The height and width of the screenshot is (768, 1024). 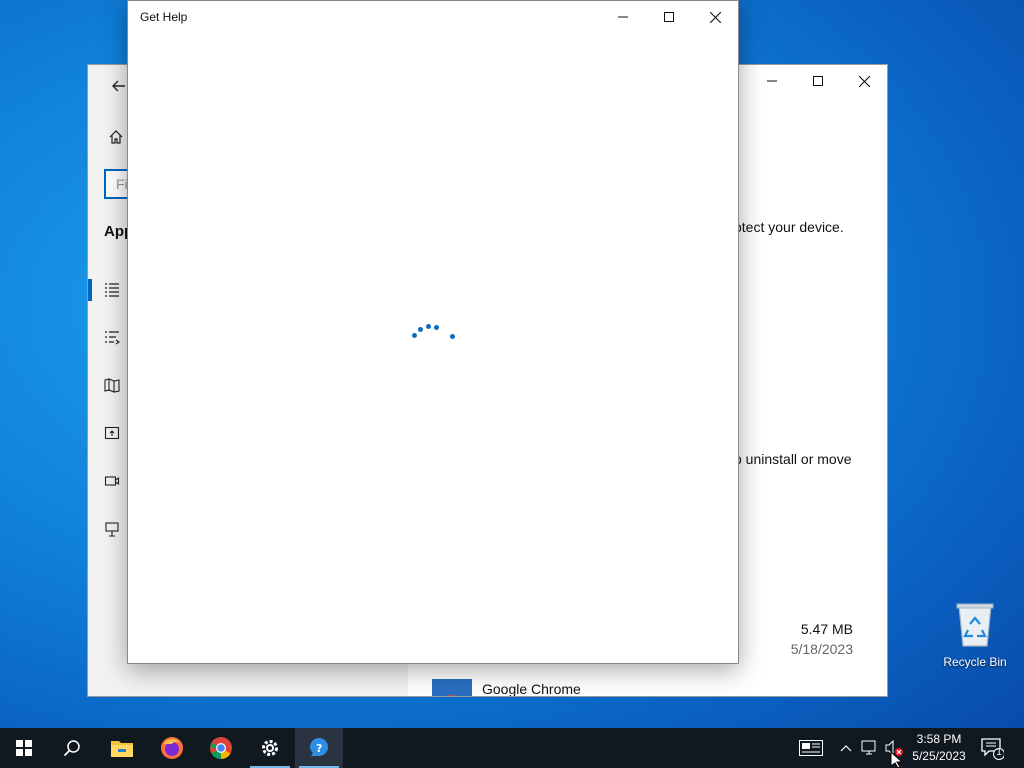 What do you see at coordinates (939, 756) in the screenshot?
I see `clock-date: 5/25/2023` at bounding box center [939, 756].